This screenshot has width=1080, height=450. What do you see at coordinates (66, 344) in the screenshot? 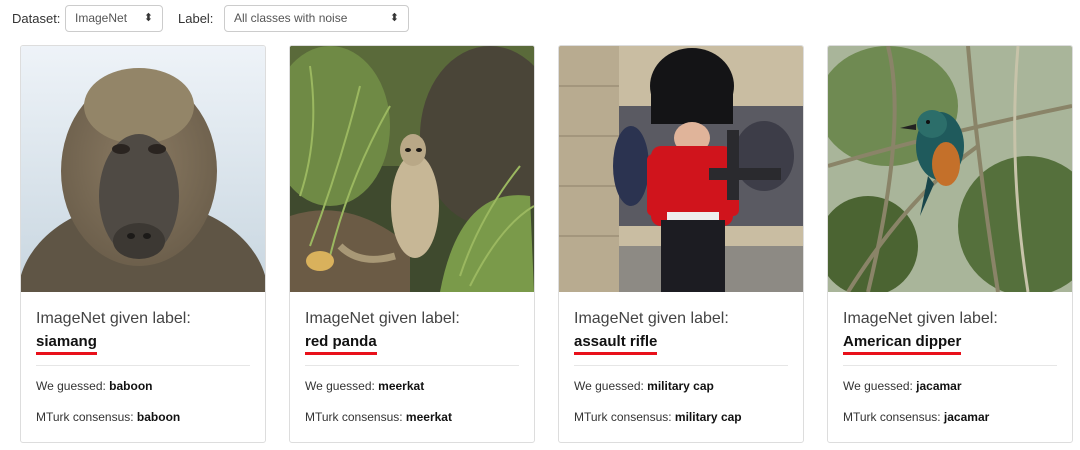
I see `given-label-value: siamang` at bounding box center [66, 344].